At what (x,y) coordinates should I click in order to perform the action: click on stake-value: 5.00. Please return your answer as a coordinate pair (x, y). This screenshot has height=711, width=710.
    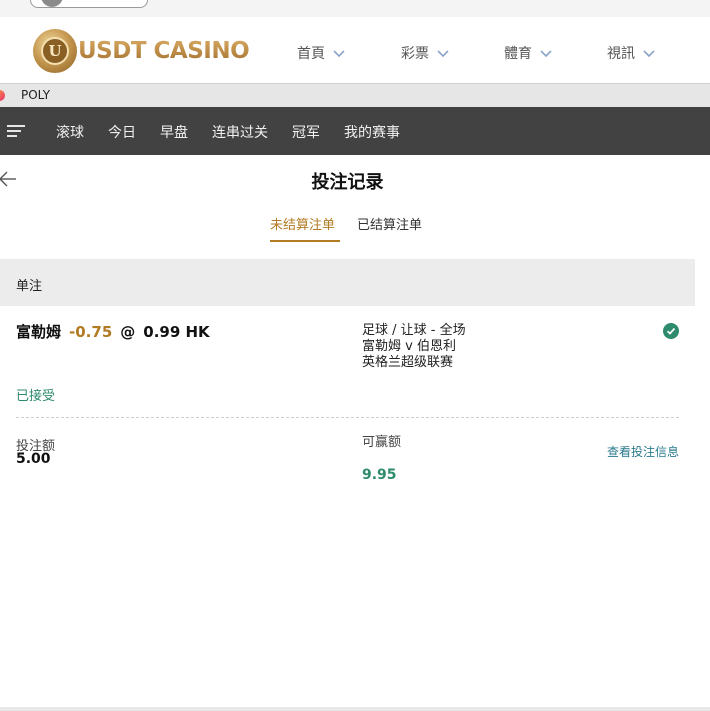
    Looking at the image, I should click on (33, 459).